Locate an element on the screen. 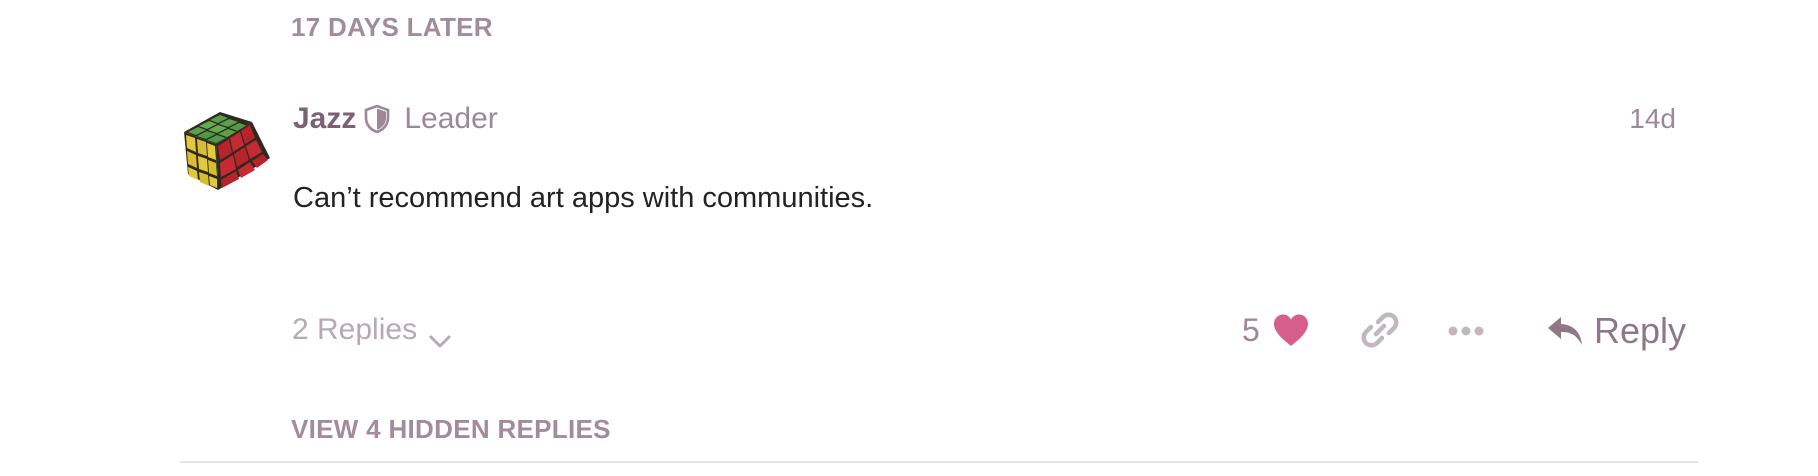  like-count: 5 is located at coordinates (1251, 329).